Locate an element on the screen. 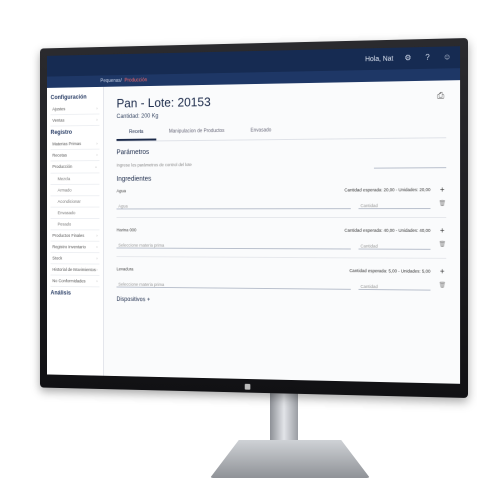 This screenshot has height=487, width=477. devices-title: Dispositivos + is located at coordinates (281, 302).